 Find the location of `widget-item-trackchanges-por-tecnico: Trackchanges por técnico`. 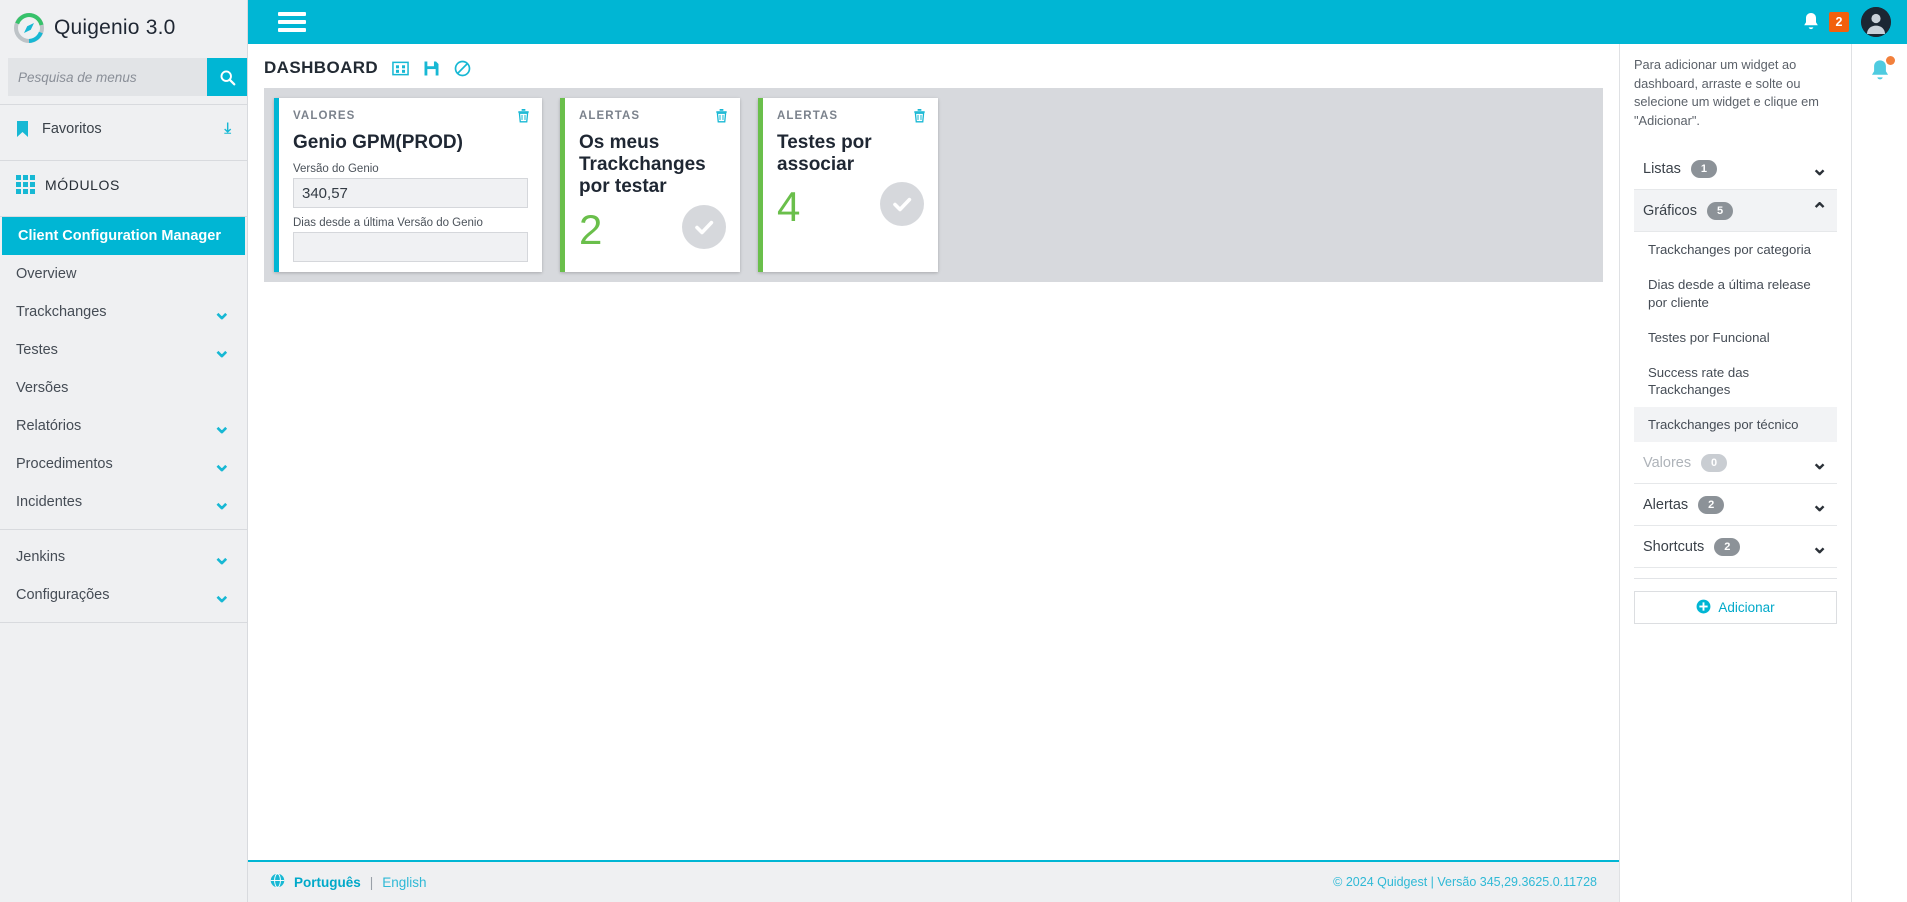

widget-item-trackchanges-por-tecnico: Trackchanges por técnico is located at coordinates (1735, 425).